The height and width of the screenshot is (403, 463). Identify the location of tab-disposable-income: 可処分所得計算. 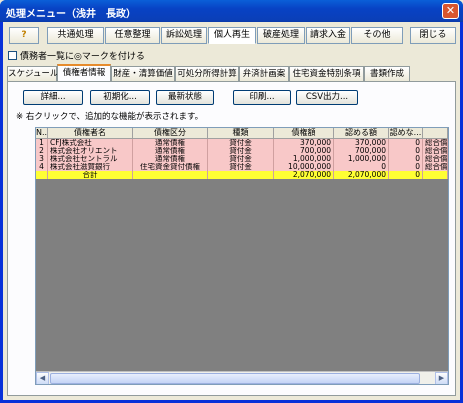
(207, 73).